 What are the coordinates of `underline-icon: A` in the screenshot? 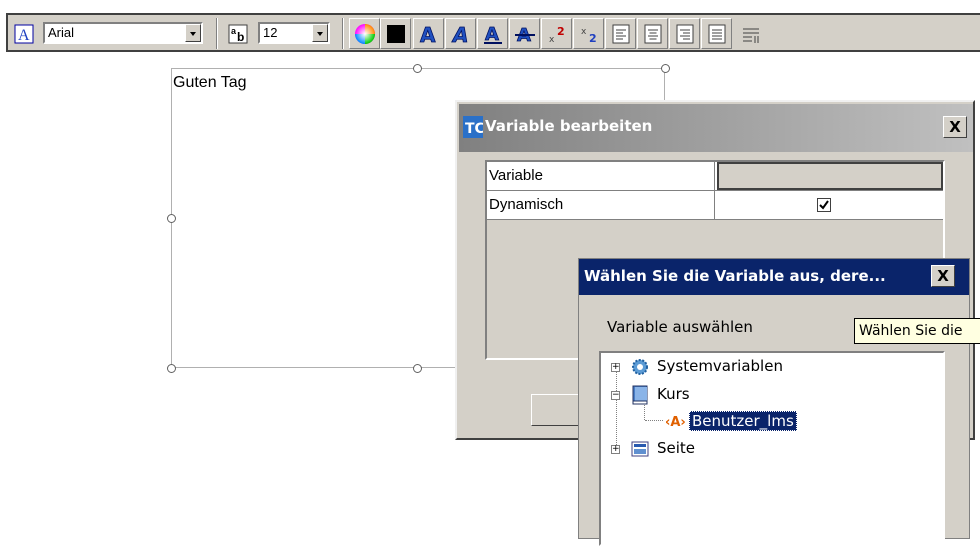 It's located at (492, 34).